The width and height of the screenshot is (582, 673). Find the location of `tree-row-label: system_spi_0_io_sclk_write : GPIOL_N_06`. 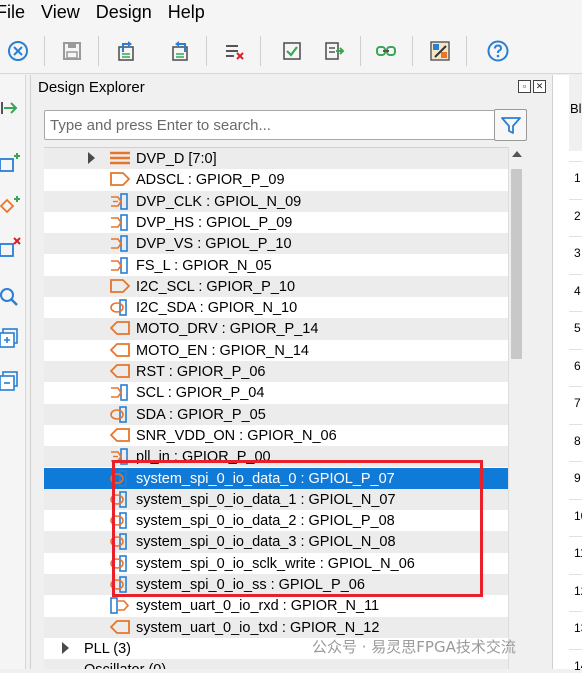

tree-row-label: system_spi_0_io_sclk_write : GPIOL_N_06 is located at coordinates (275, 563).